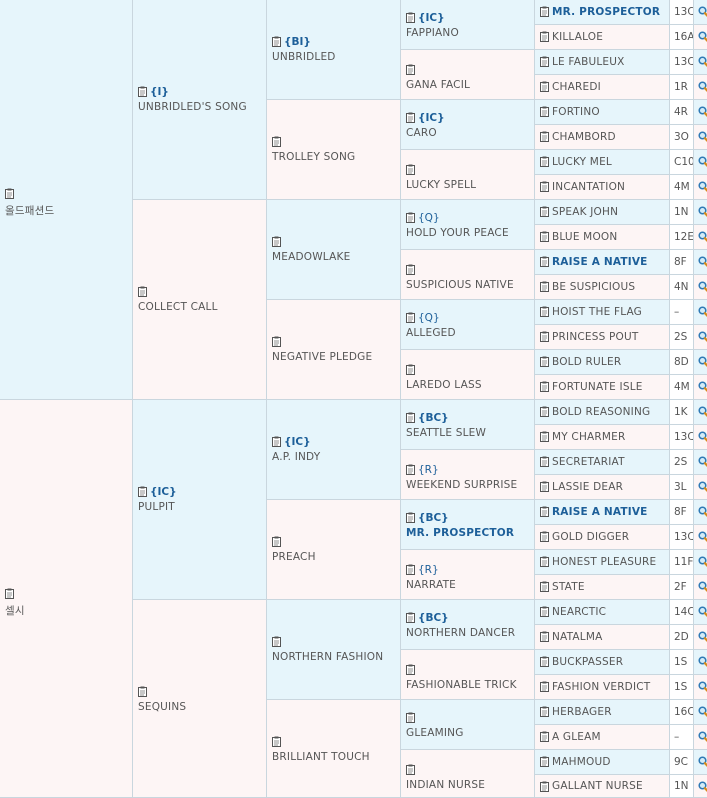 The height and width of the screenshot is (798, 707). I want to click on horse-name-link: NARRATE, so click(469, 585).